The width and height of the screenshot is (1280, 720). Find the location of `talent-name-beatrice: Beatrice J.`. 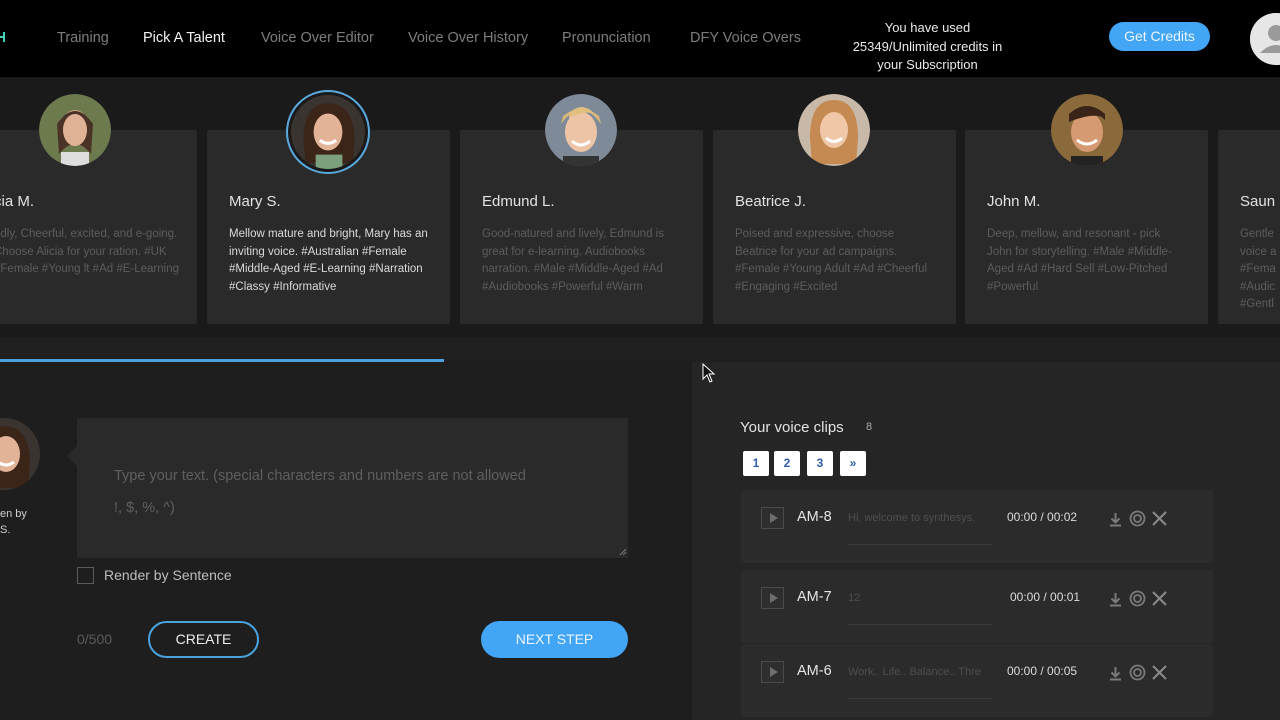

talent-name-beatrice: Beatrice J. is located at coordinates (770, 201).